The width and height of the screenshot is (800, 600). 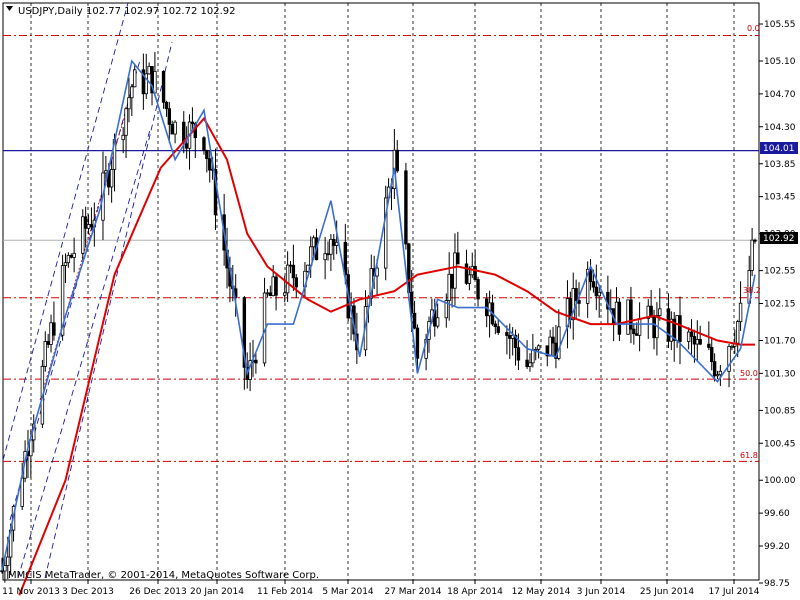 I want to click on chart-header-ohlc: 102.77 102.97 102.72 102.92, so click(x=161, y=11).